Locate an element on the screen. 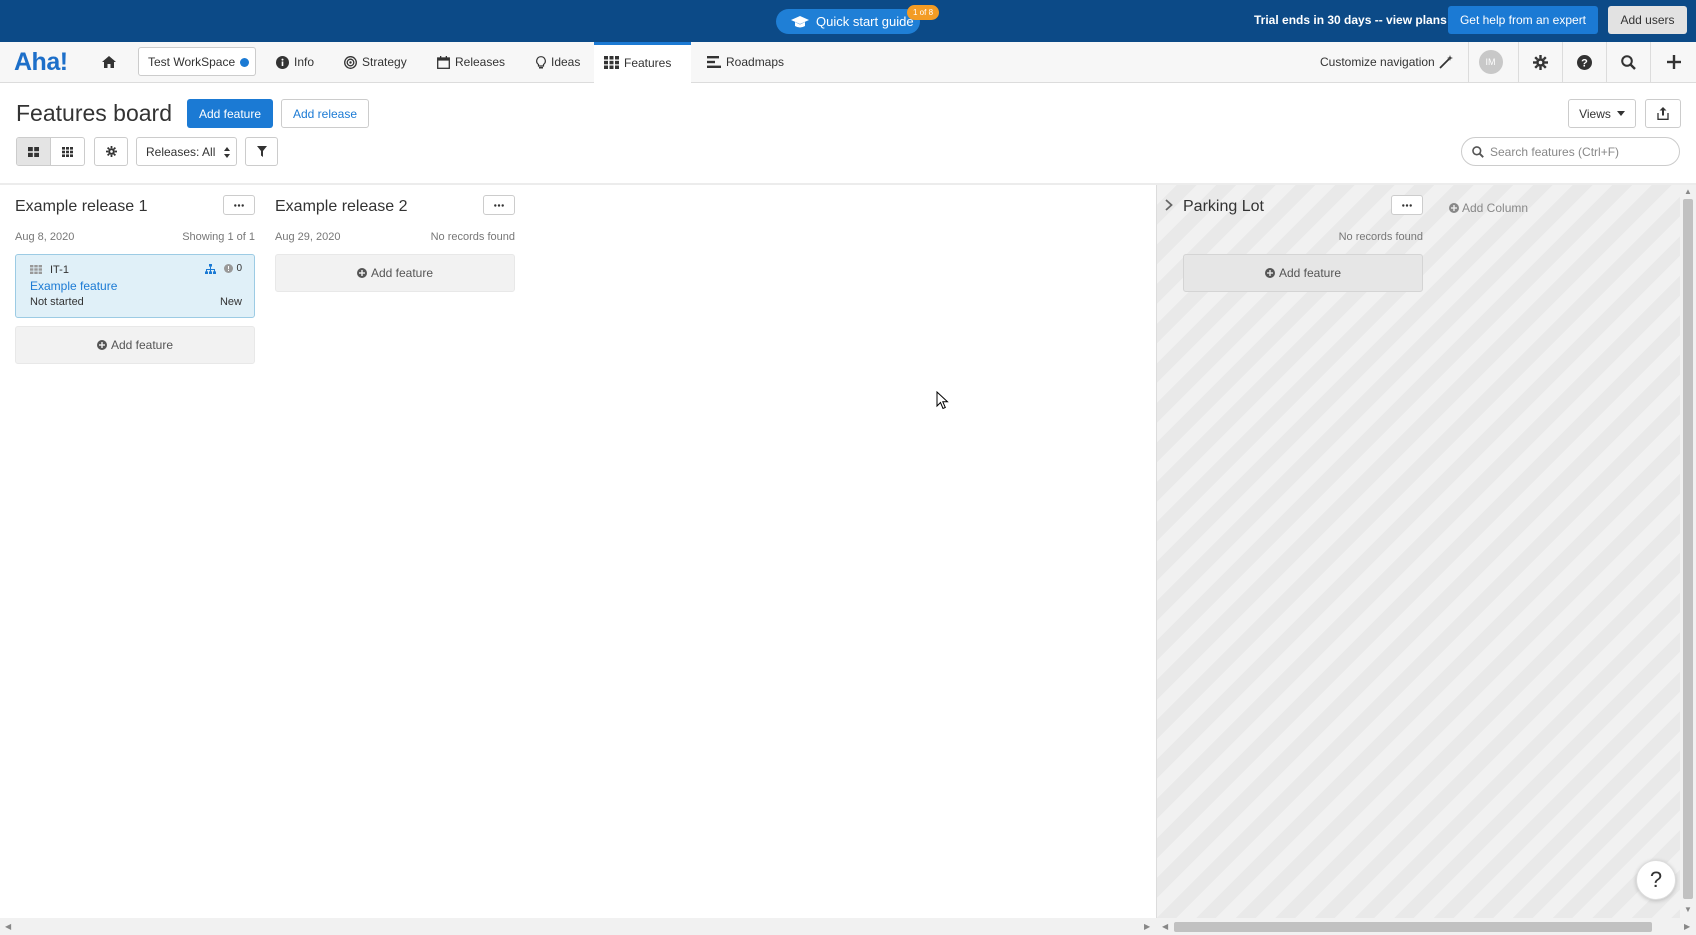  board-settings-button is located at coordinates (111, 151).